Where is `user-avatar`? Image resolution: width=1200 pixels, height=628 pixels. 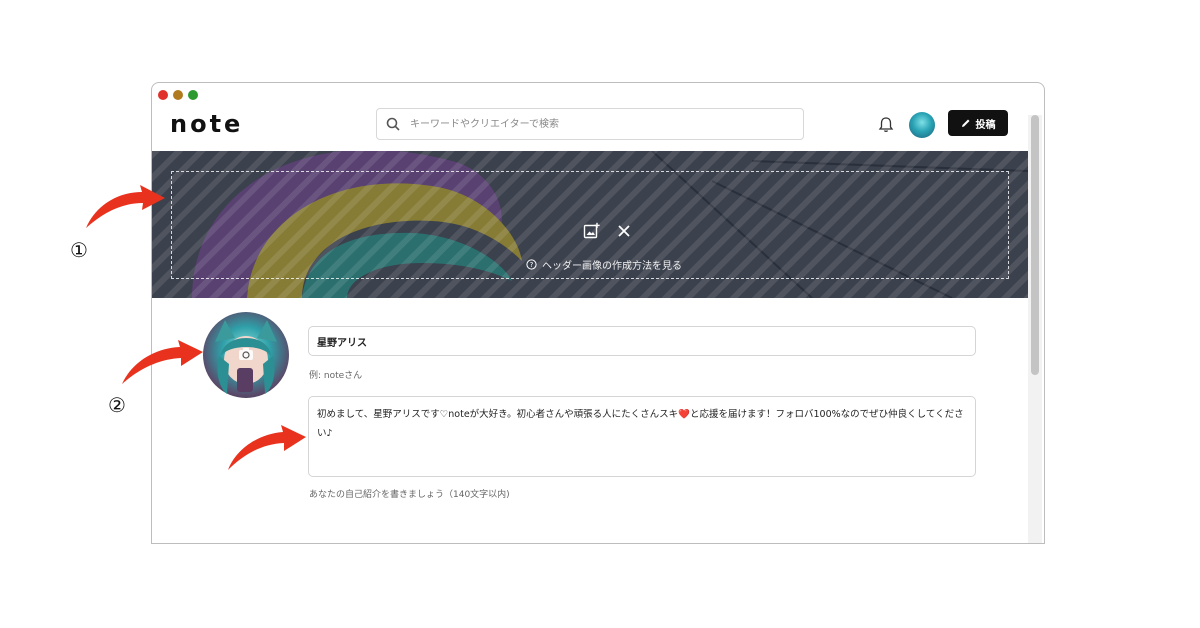
user-avatar is located at coordinates (922, 125).